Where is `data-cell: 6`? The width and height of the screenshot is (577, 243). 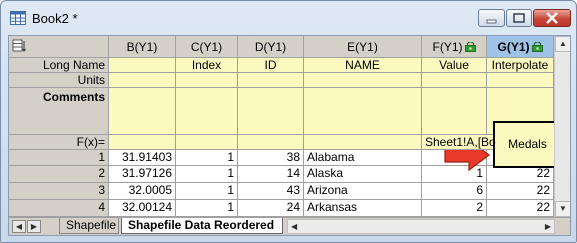 data-cell: 6 is located at coordinates (454, 191).